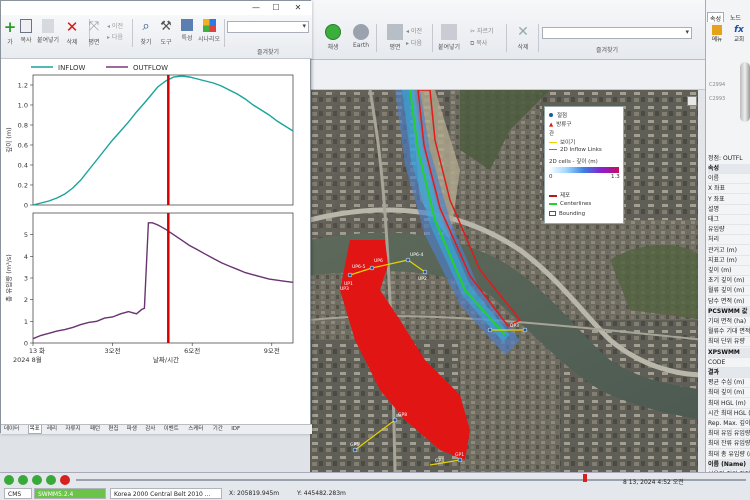 This screenshot has height=500, width=750. What do you see at coordinates (717, 34) in the screenshot?
I see `menu-button: 메뉴` at bounding box center [717, 34].